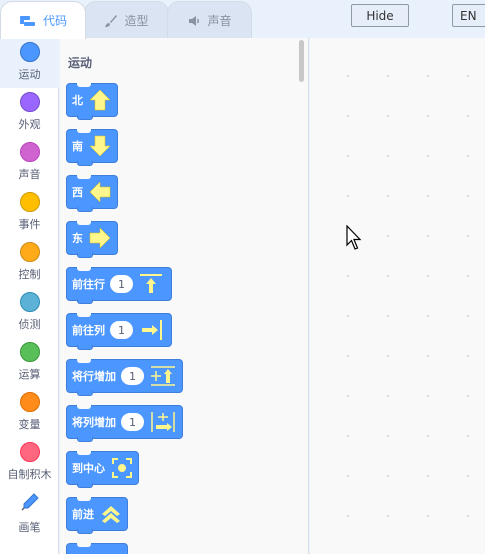 This screenshot has height=554, width=485. I want to click on category-looks: 外观, so click(29, 113).